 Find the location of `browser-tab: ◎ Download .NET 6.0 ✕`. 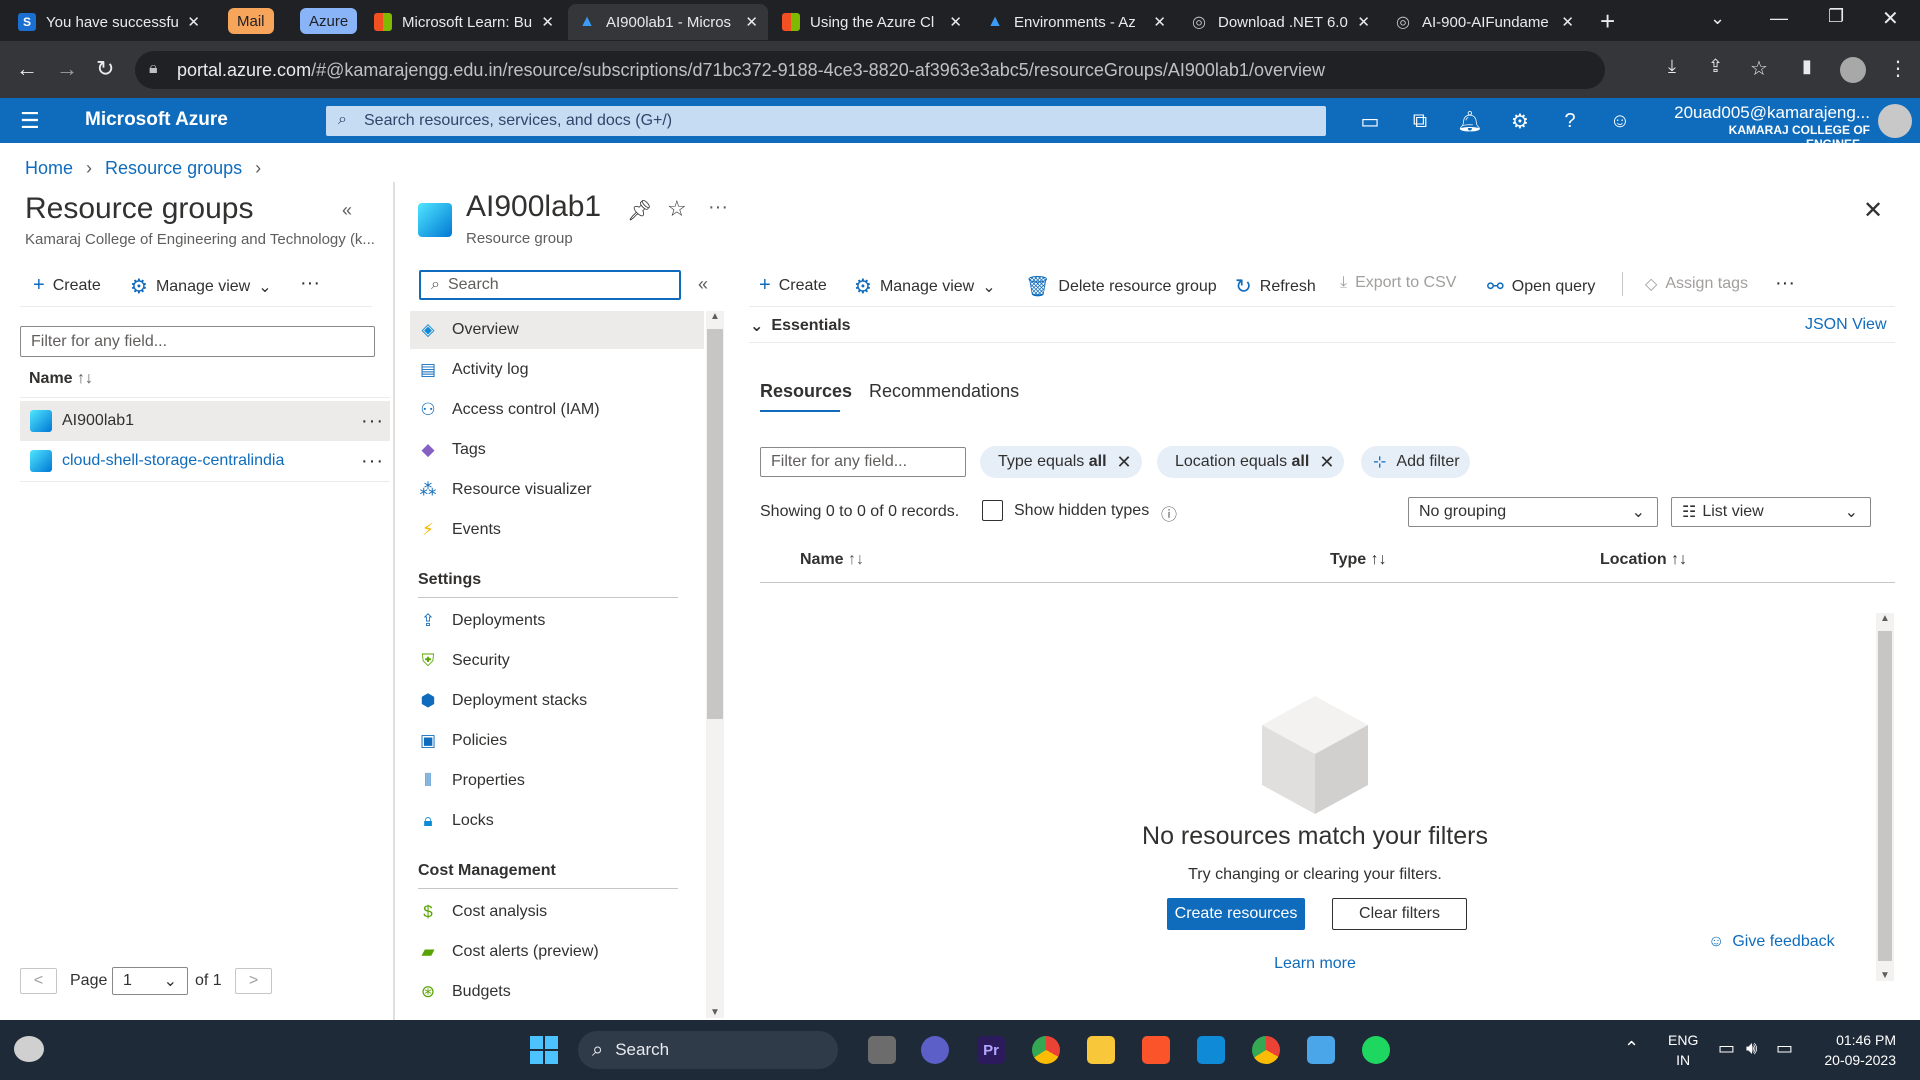

browser-tab: ◎ Download .NET 6.0 ✕ is located at coordinates (1280, 22).